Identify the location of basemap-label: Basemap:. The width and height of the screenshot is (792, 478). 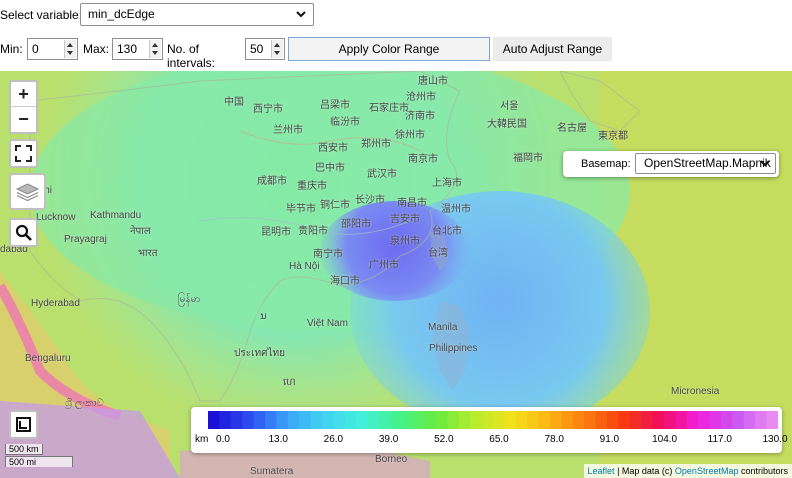
(606, 164).